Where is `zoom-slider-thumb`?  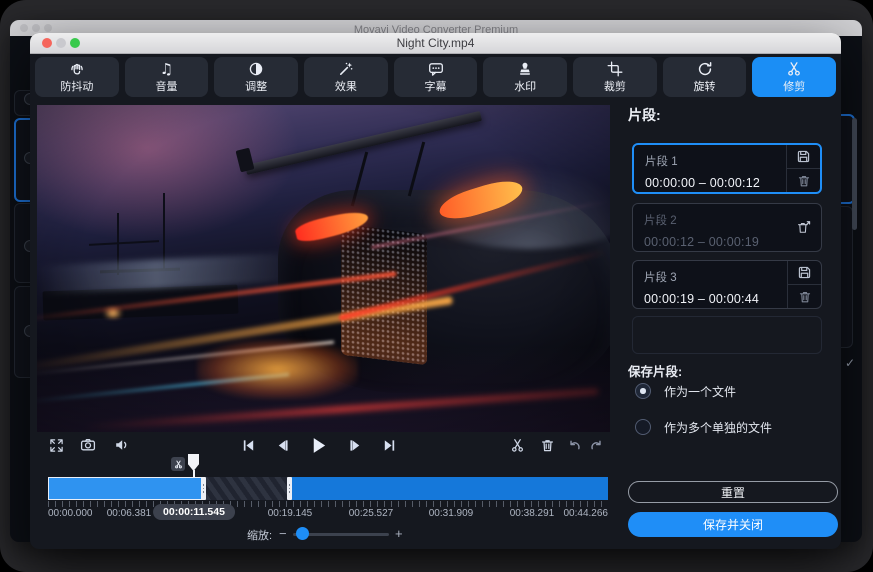
zoom-slider-thumb is located at coordinates (302, 533).